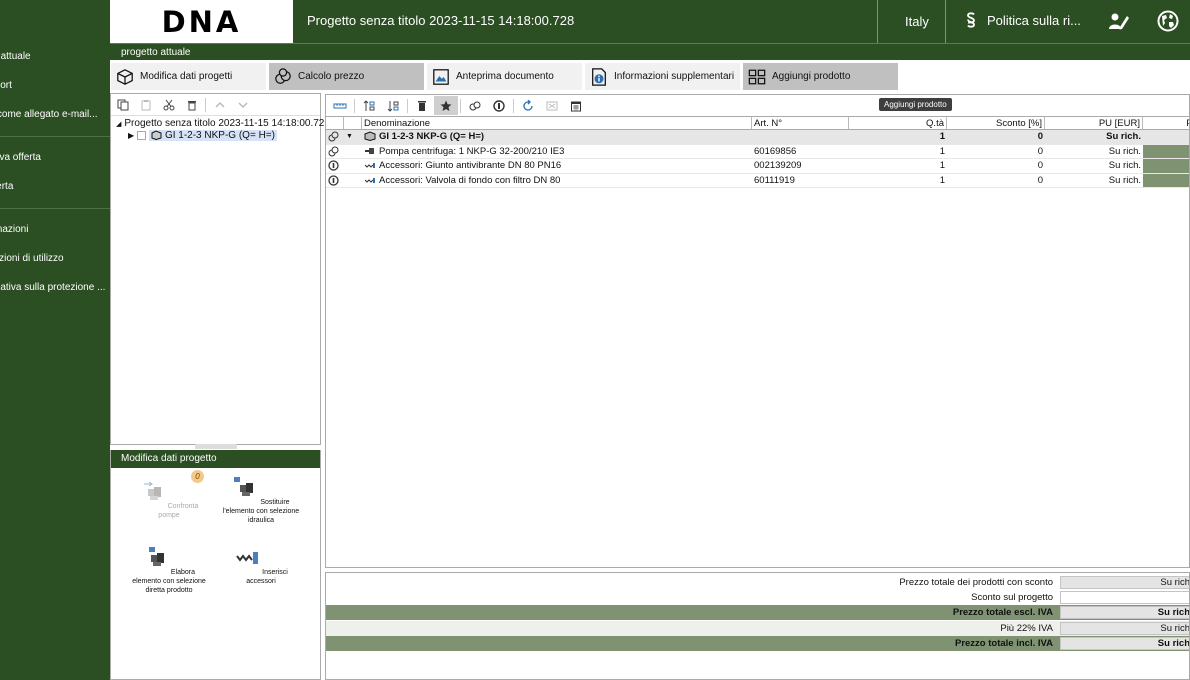  I want to click on table-toolbar, so click(757, 105).